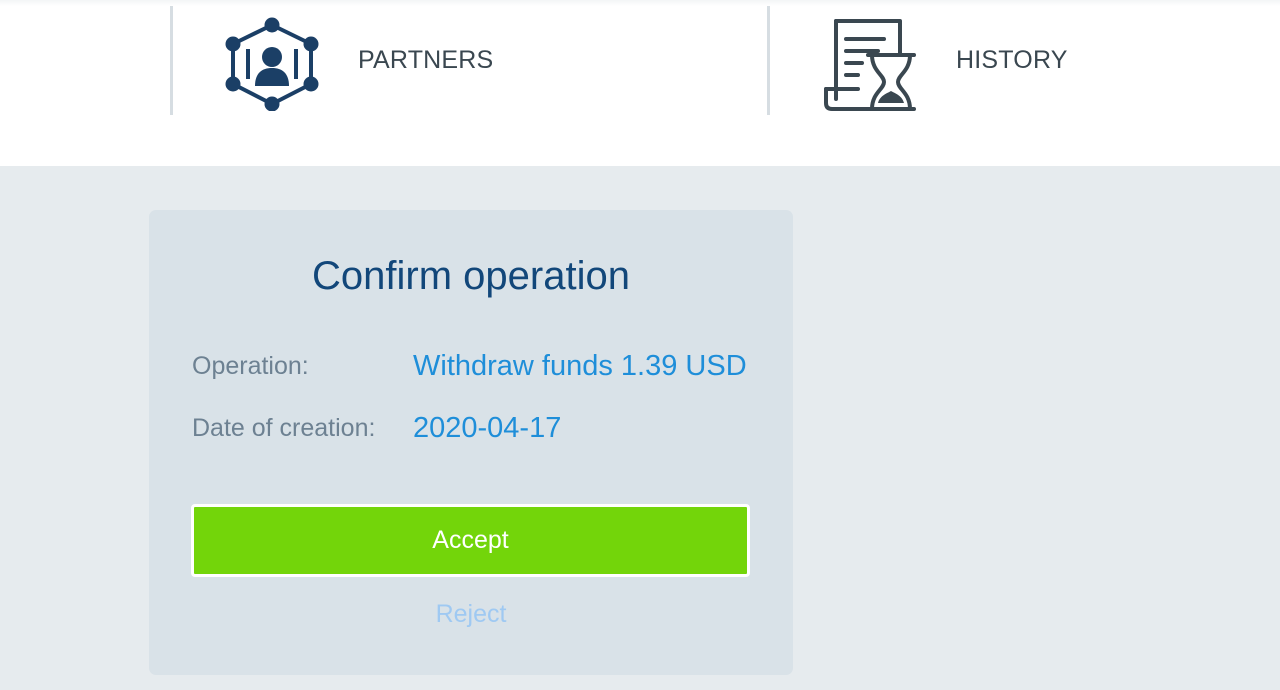 The image size is (1280, 690). What do you see at coordinates (471, 276) in the screenshot?
I see `dialog-title: Confirm operation` at bounding box center [471, 276].